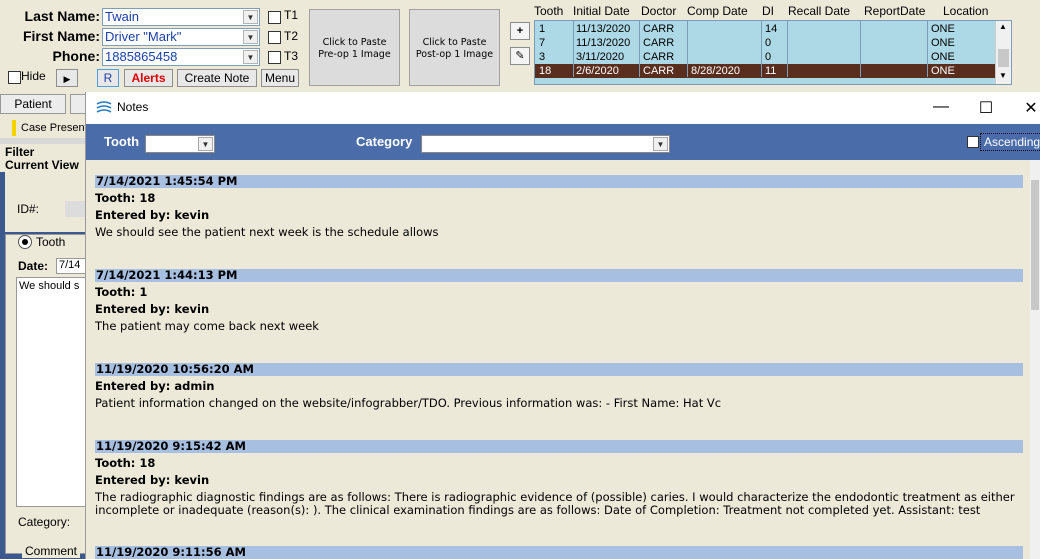  Describe the element at coordinates (274, 37) in the screenshot. I see `t2-checkbox` at that location.